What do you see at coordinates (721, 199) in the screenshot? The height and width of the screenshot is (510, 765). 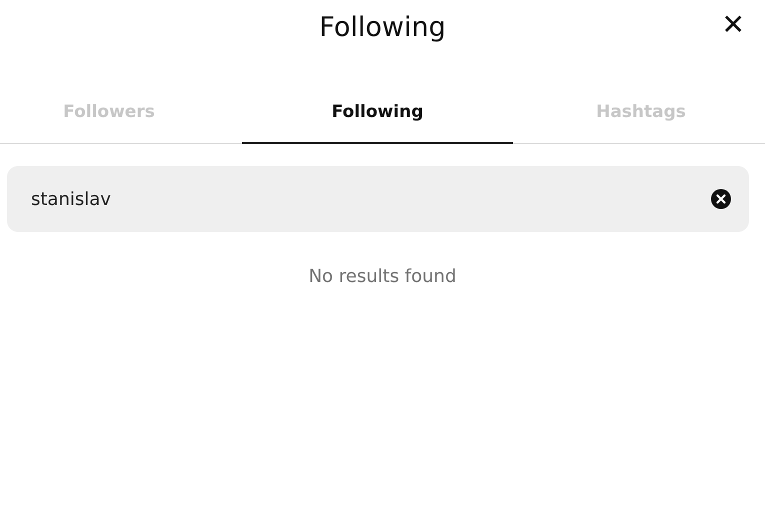 I see `clear-icon` at bounding box center [721, 199].